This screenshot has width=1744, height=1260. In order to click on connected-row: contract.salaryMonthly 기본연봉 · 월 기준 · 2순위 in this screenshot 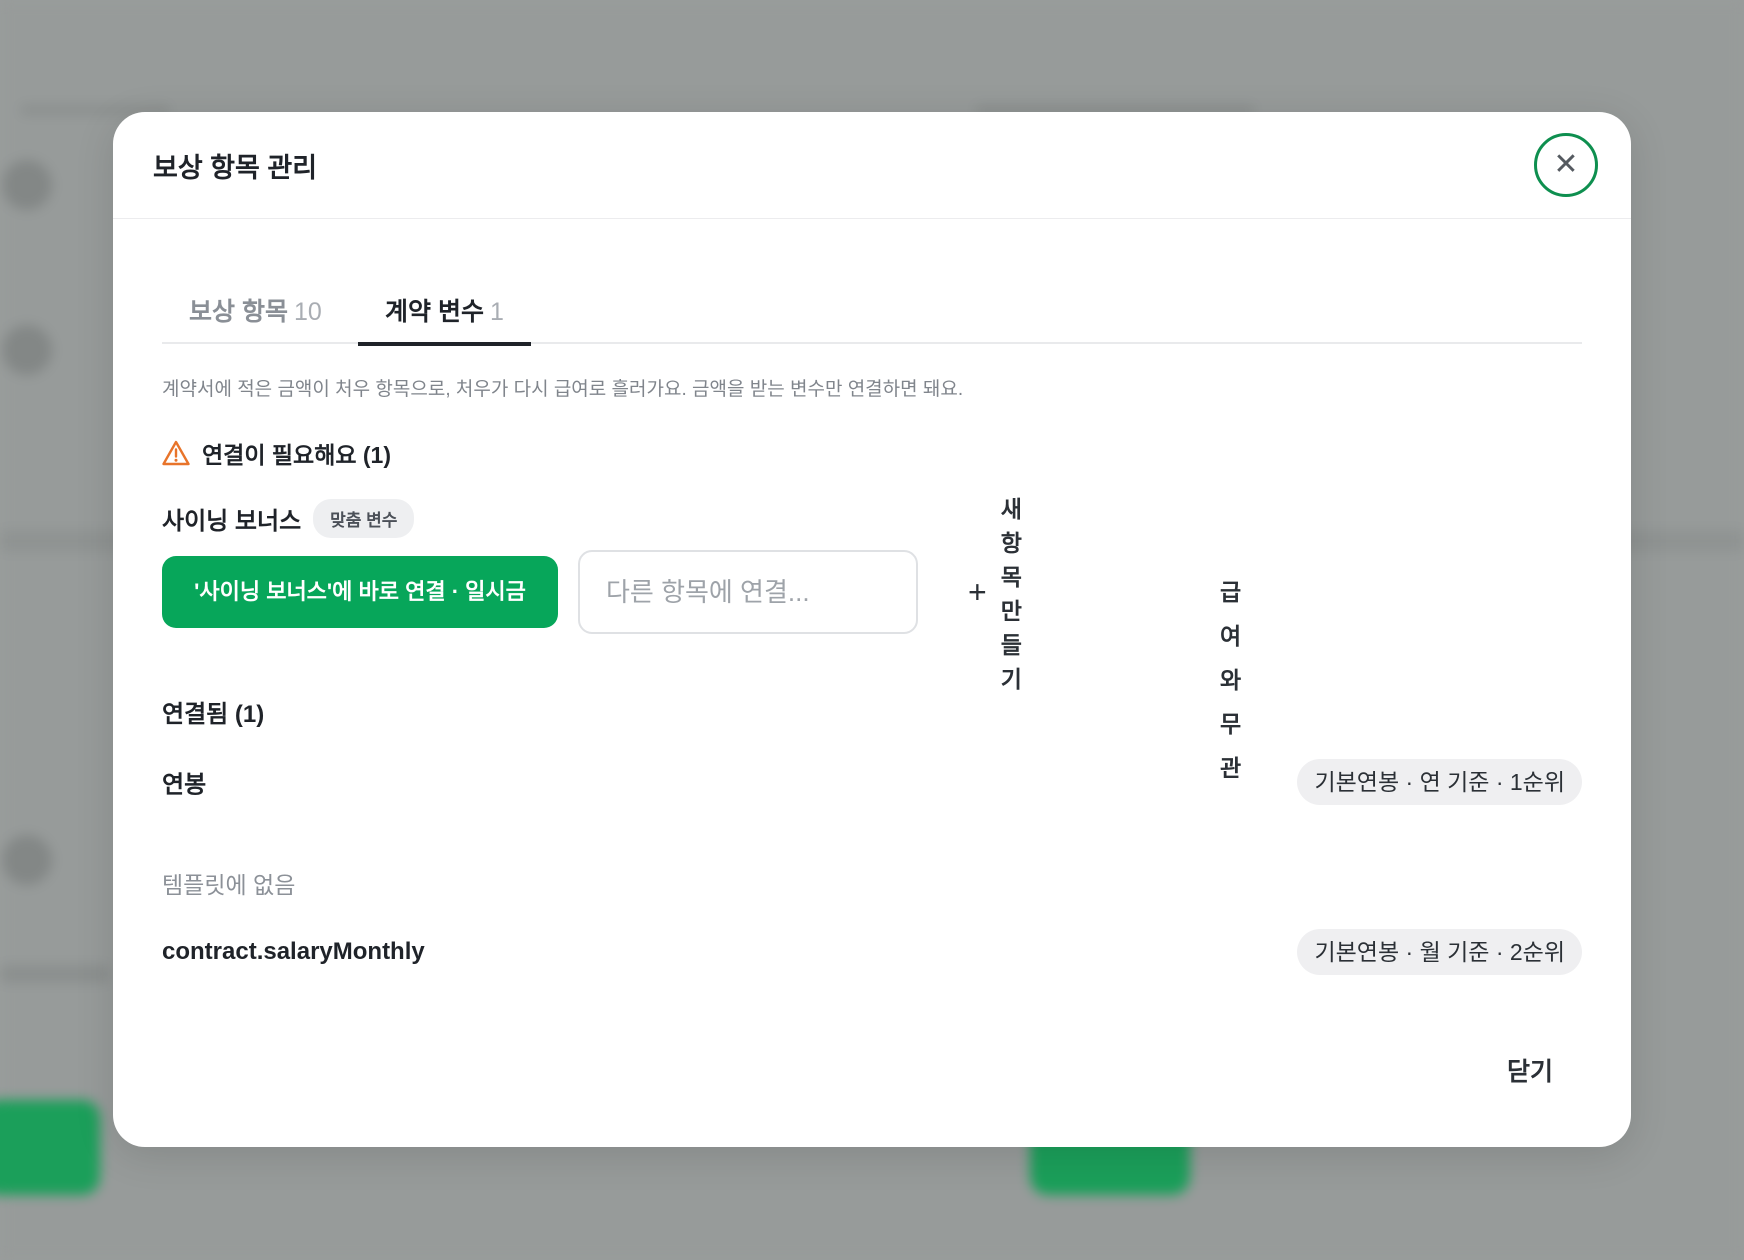, I will do `click(872, 952)`.